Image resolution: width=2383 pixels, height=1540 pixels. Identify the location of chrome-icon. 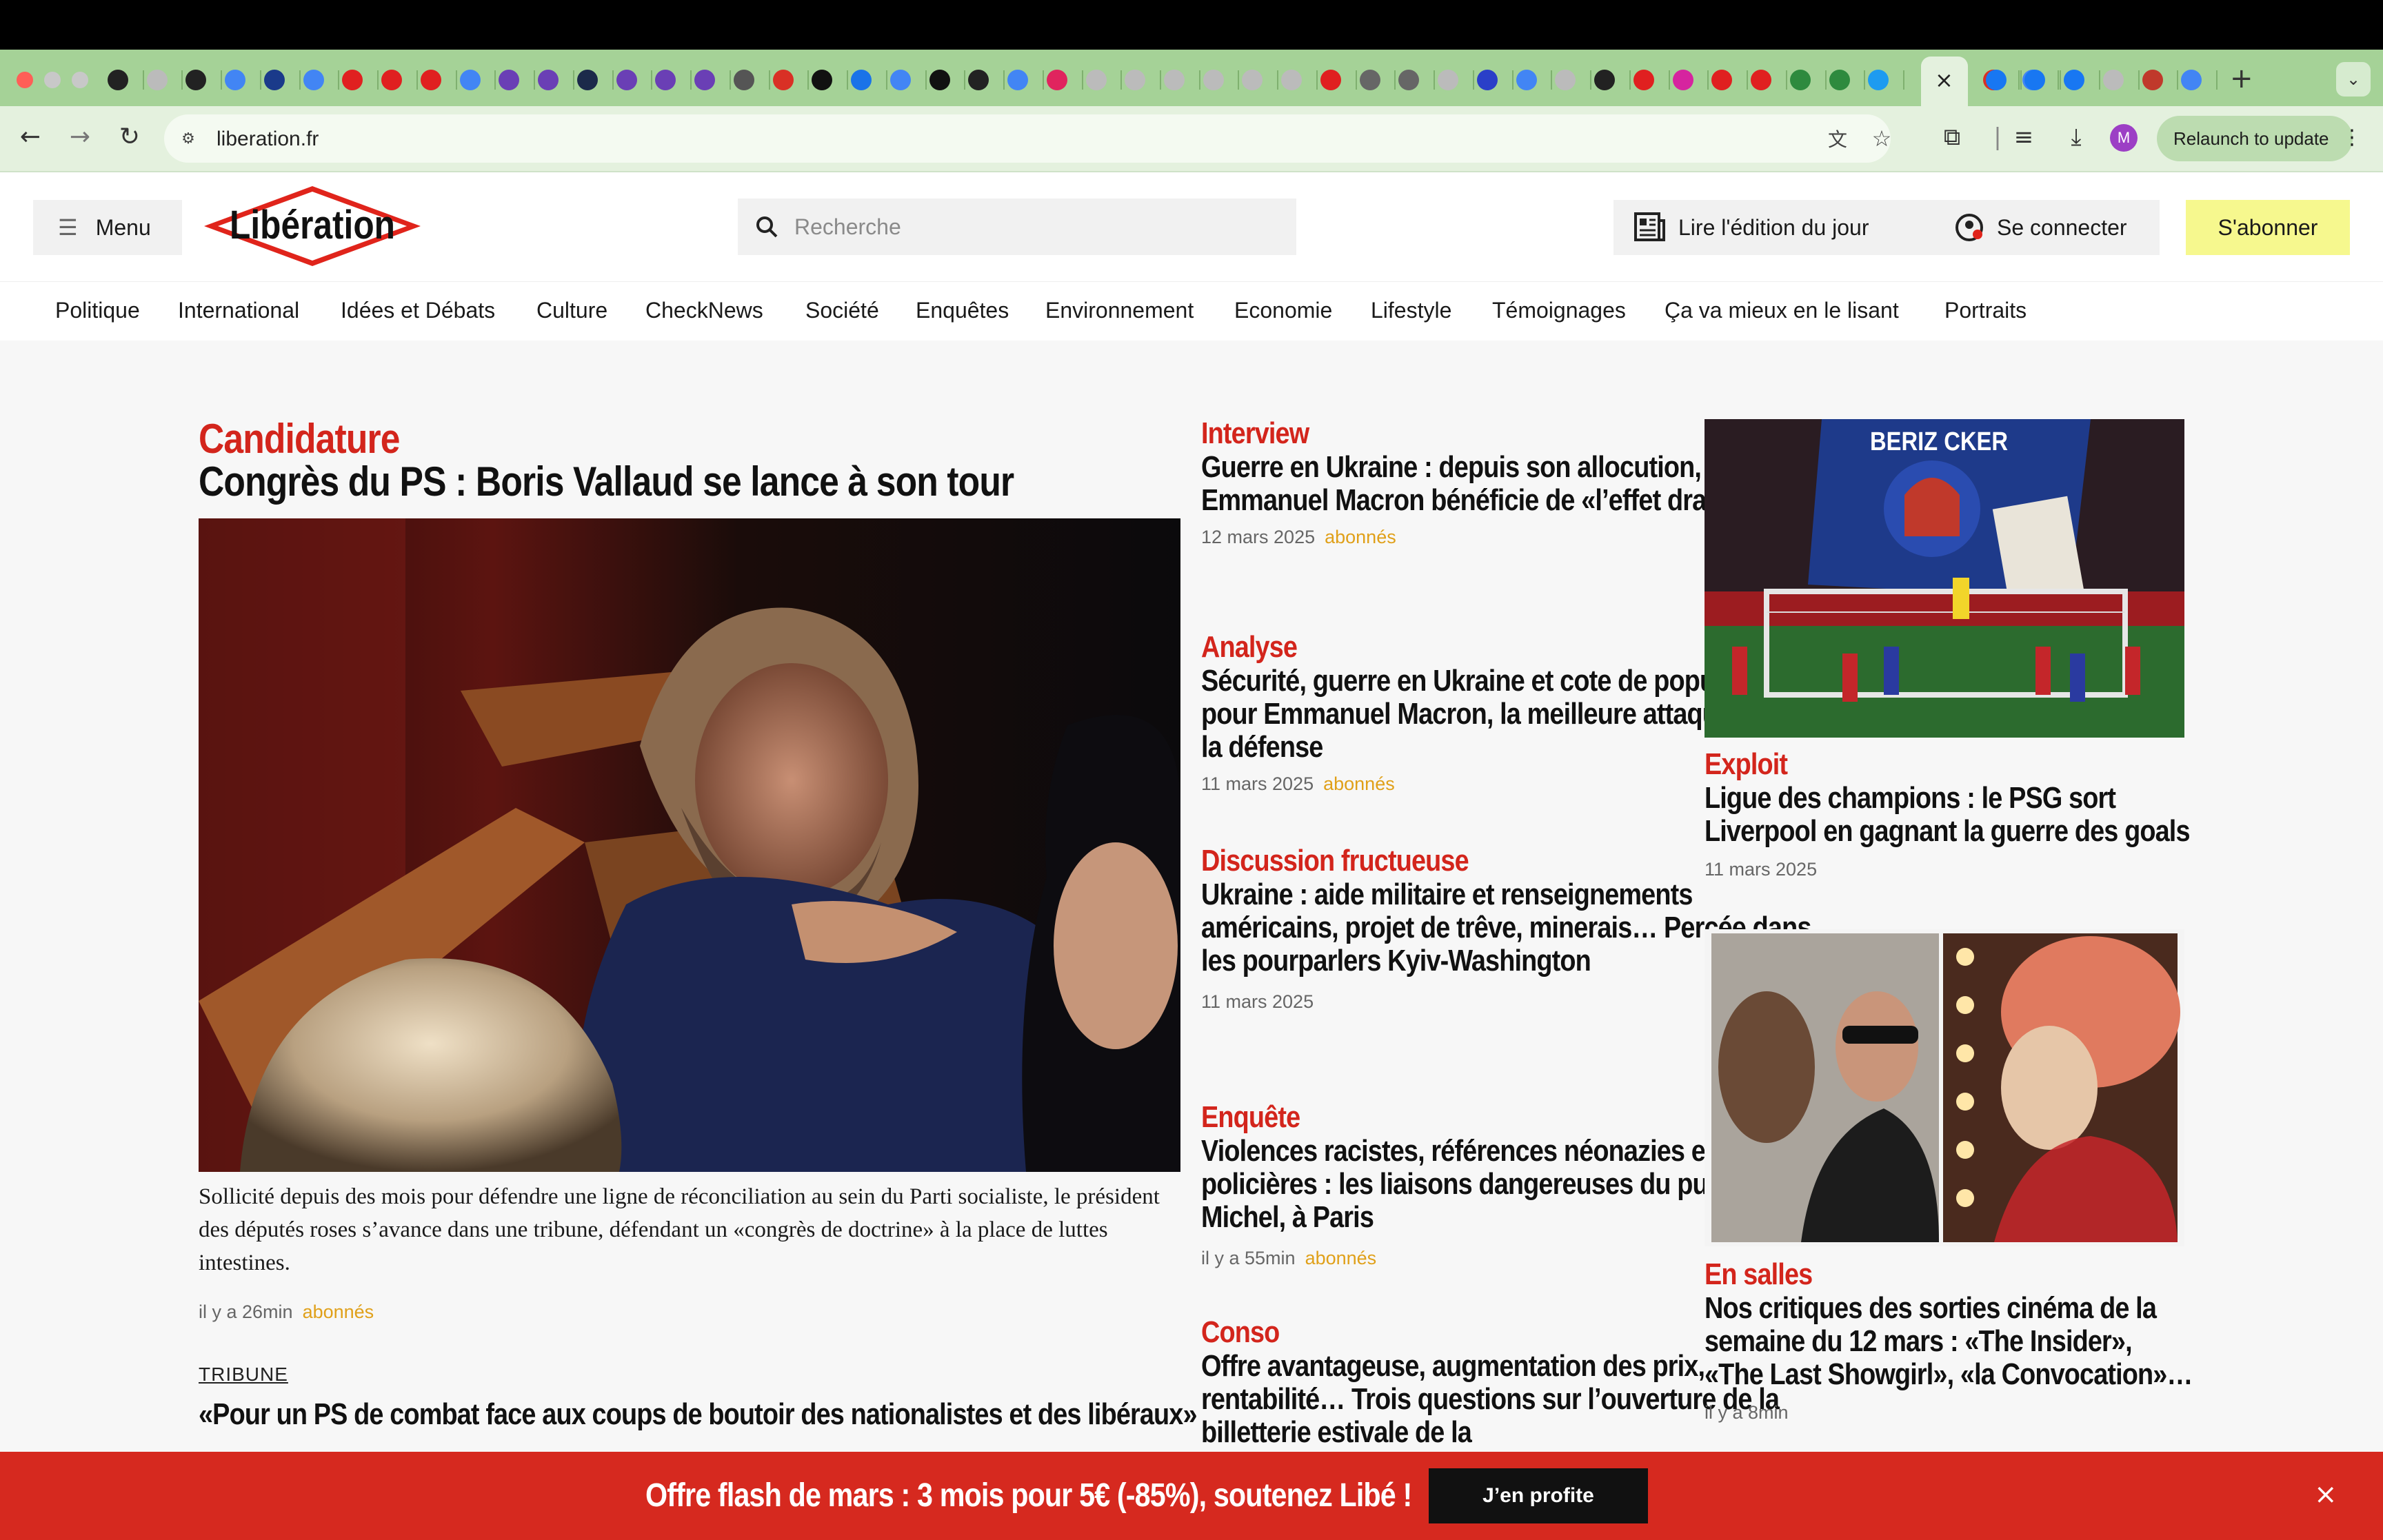
(744, 80).